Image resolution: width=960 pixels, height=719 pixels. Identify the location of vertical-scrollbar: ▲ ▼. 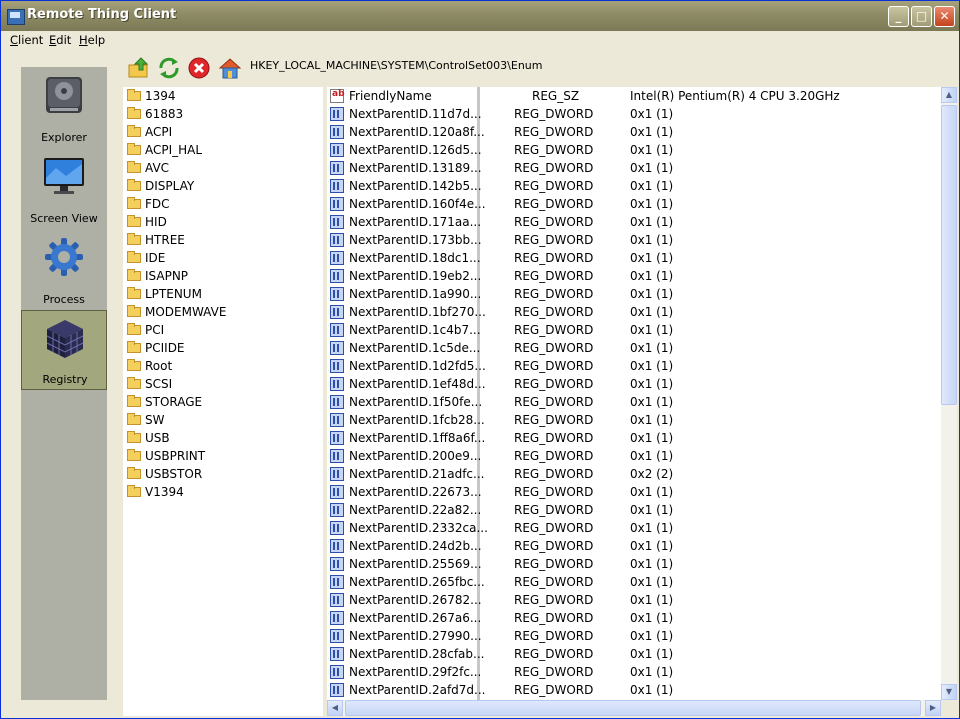
(949, 393).